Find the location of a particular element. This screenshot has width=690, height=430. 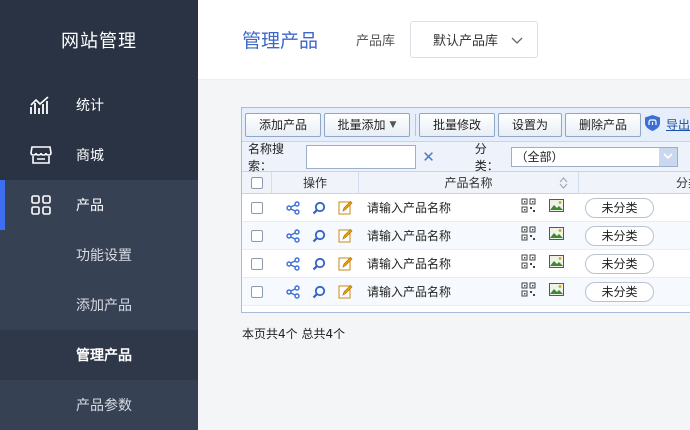

sidebar-subitem-settings: 功能设置 is located at coordinates (99, 255).